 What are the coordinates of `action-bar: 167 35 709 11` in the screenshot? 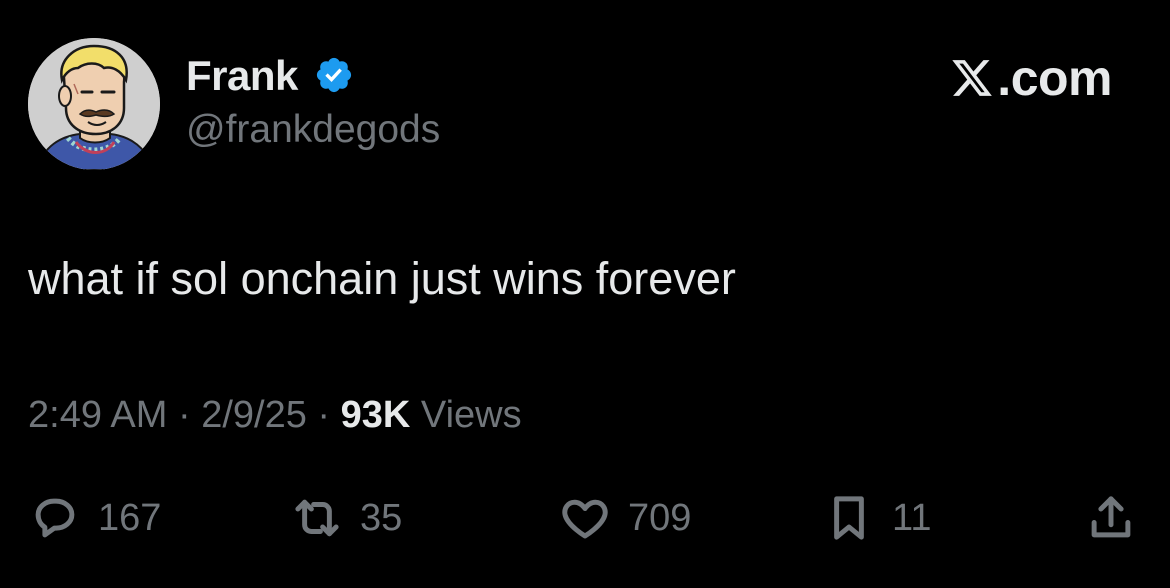 It's located at (585, 518).